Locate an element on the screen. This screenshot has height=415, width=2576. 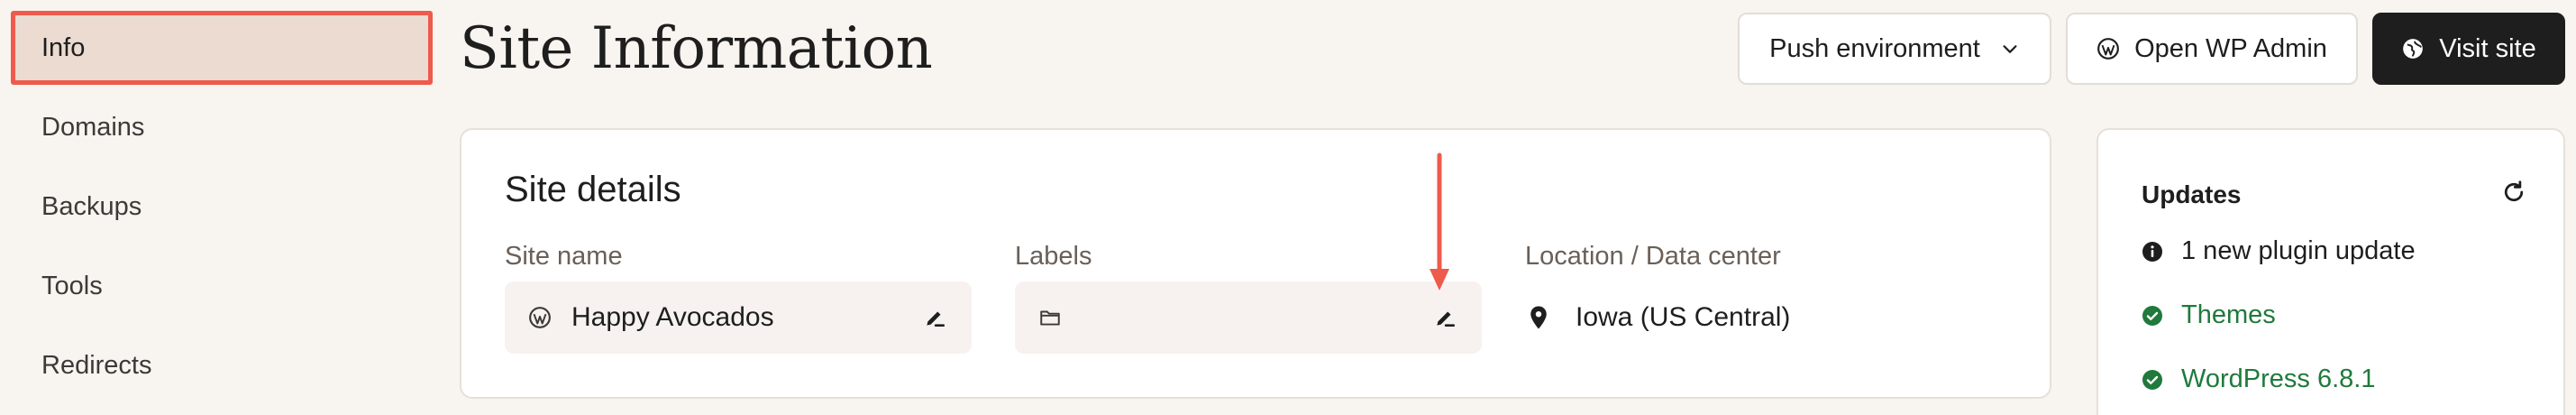
update-item-wordpress: WordPress 6.8.1 is located at coordinates (2258, 379).